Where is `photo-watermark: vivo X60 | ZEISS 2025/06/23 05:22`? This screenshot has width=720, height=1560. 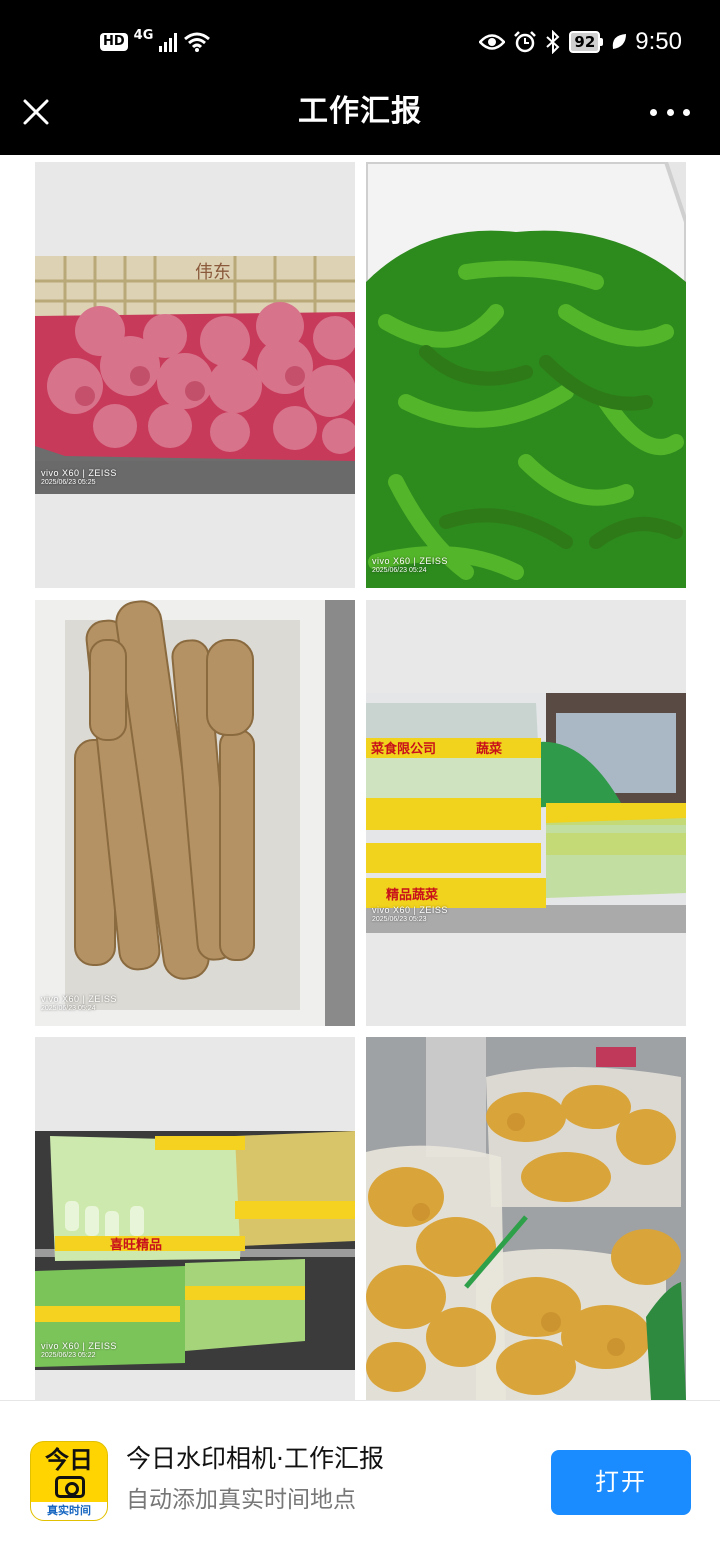
photo-watermark: vivo X60 | ZEISS 2025/06/23 05:22 is located at coordinates (79, 1350).